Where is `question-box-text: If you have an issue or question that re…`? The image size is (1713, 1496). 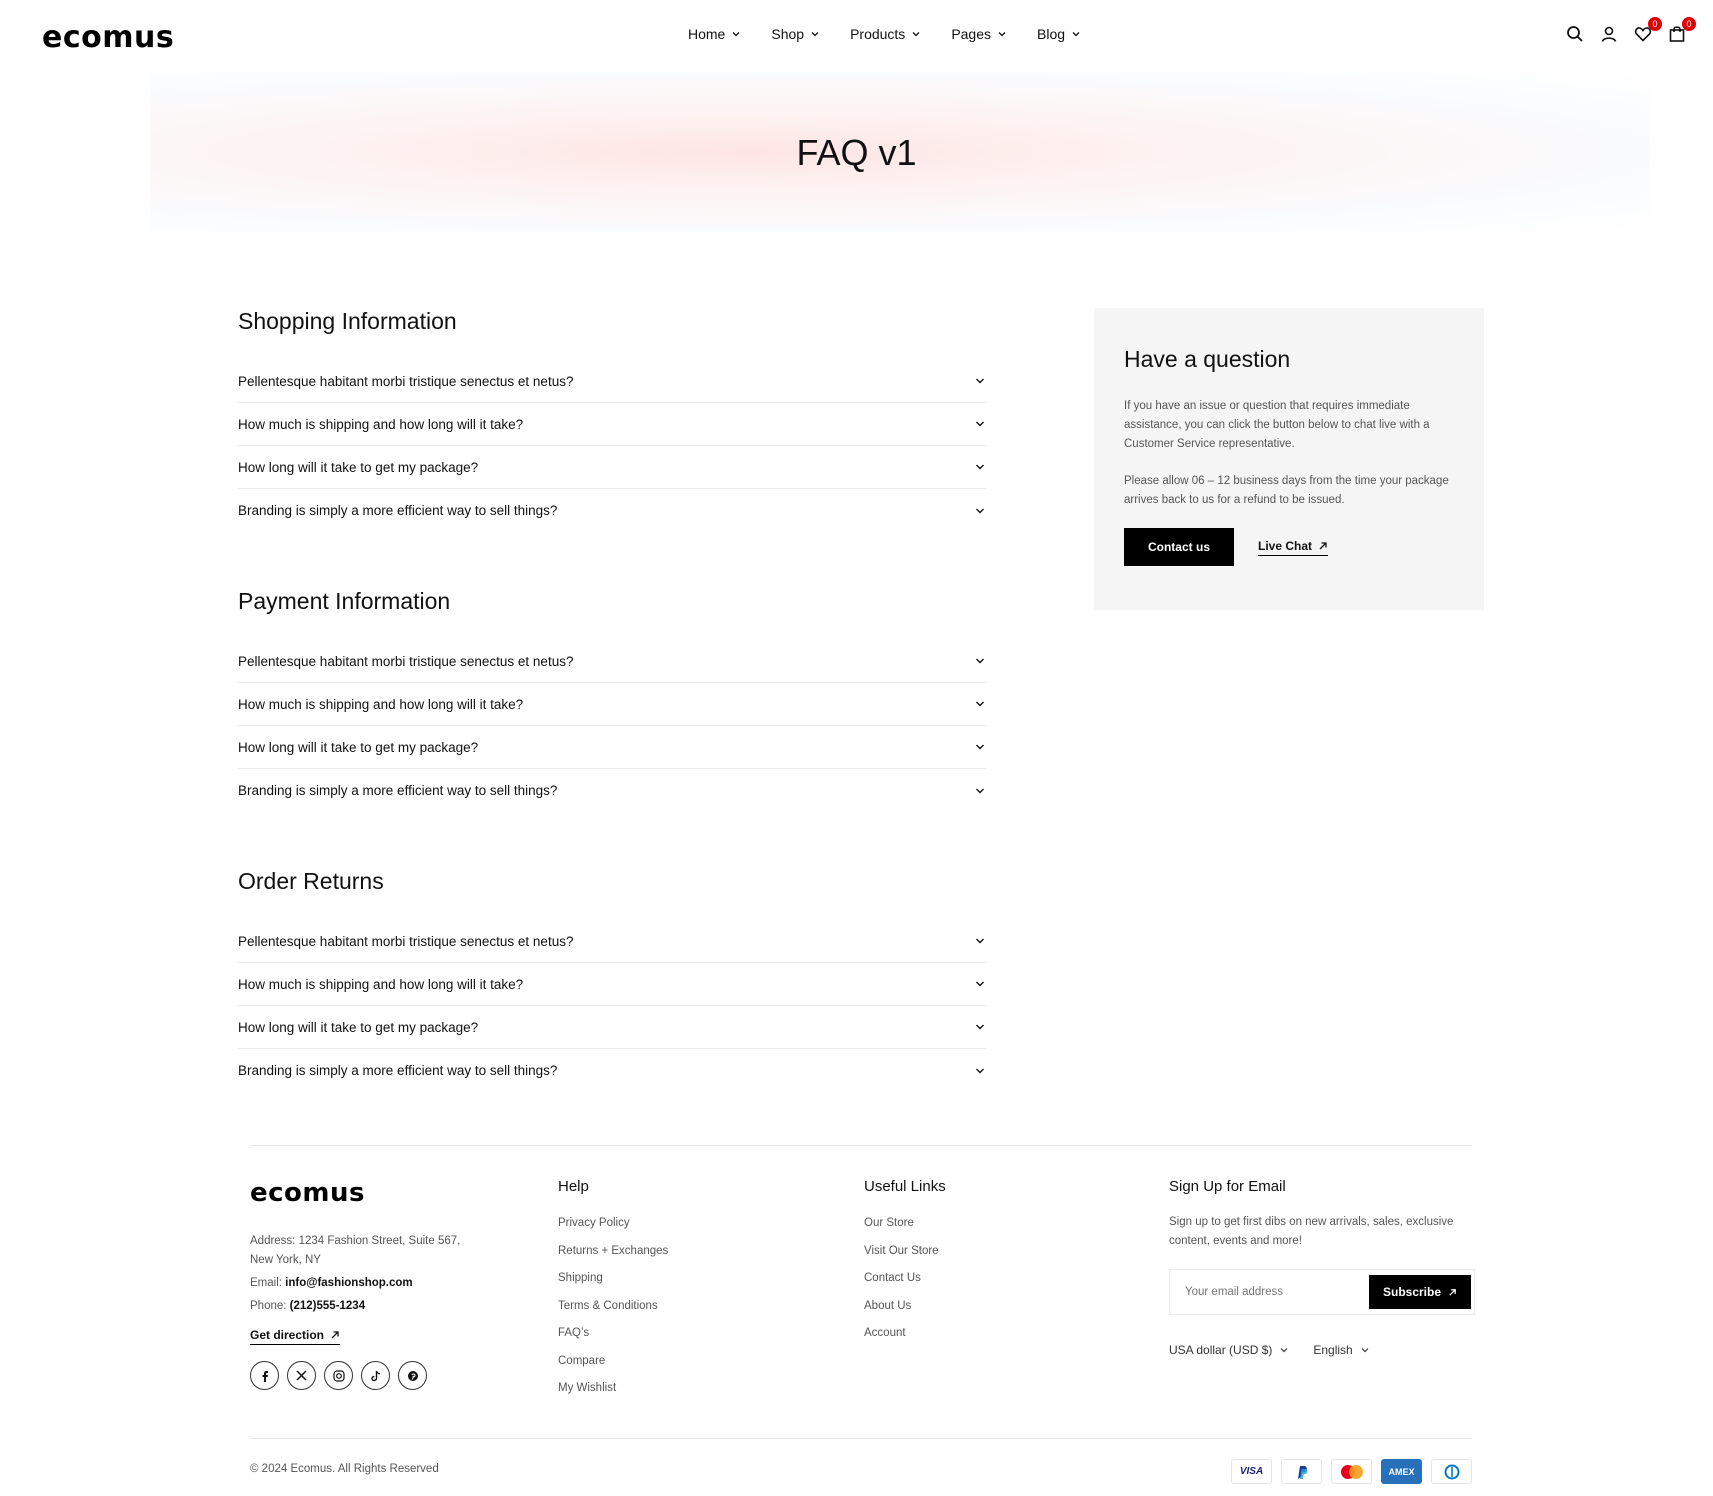 question-box-text: If you have an issue or question that re… is located at coordinates (1277, 425).